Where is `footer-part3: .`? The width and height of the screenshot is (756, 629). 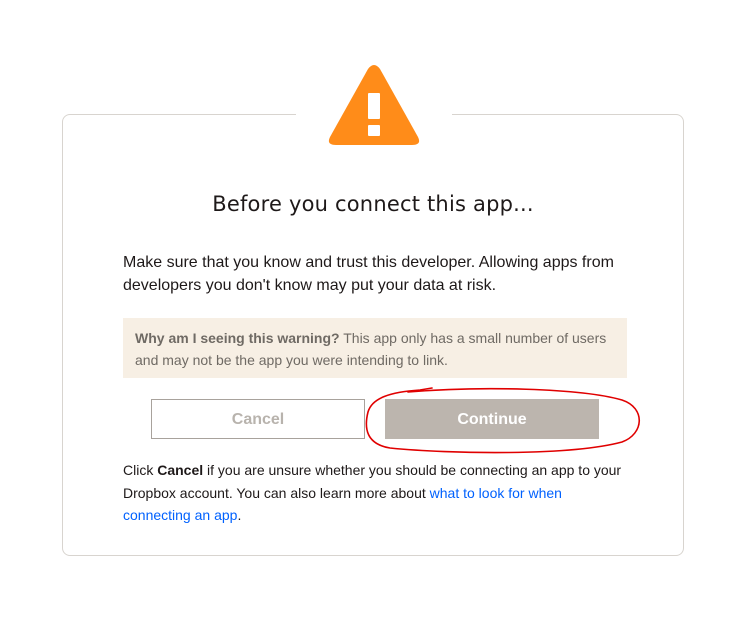
footer-part3: . is located at coordinates (239, 515).